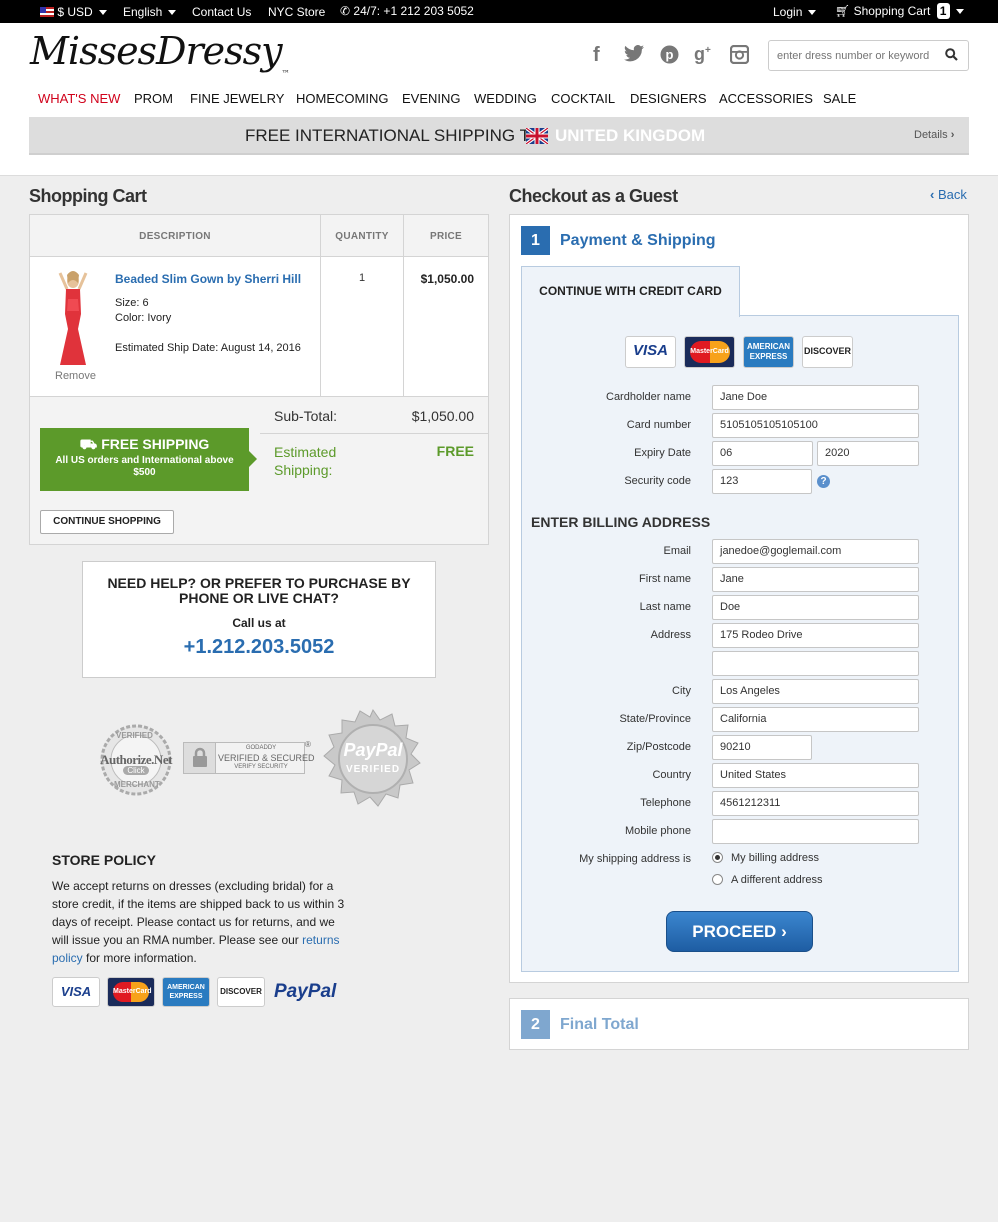 This screenshot has height=1222, width=998. What do you see at coordinates (815, 607) in the screenshot?
I see `last-name-field: Doe` at bounding box center [815, 607].